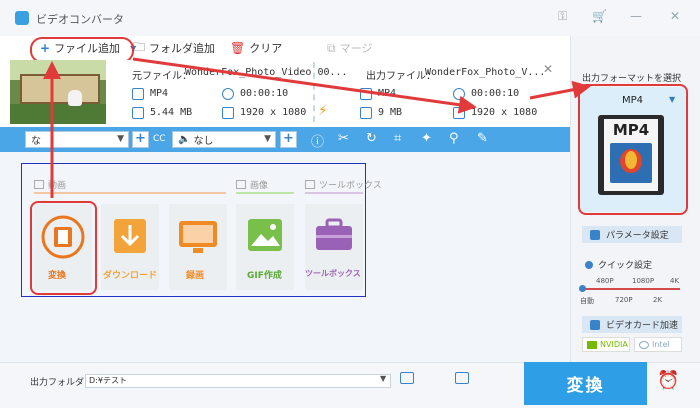  Describe the element at coordinates (350, 186) in the screenshot. I see `section-toolbox-label: ツールボックス` at that location.